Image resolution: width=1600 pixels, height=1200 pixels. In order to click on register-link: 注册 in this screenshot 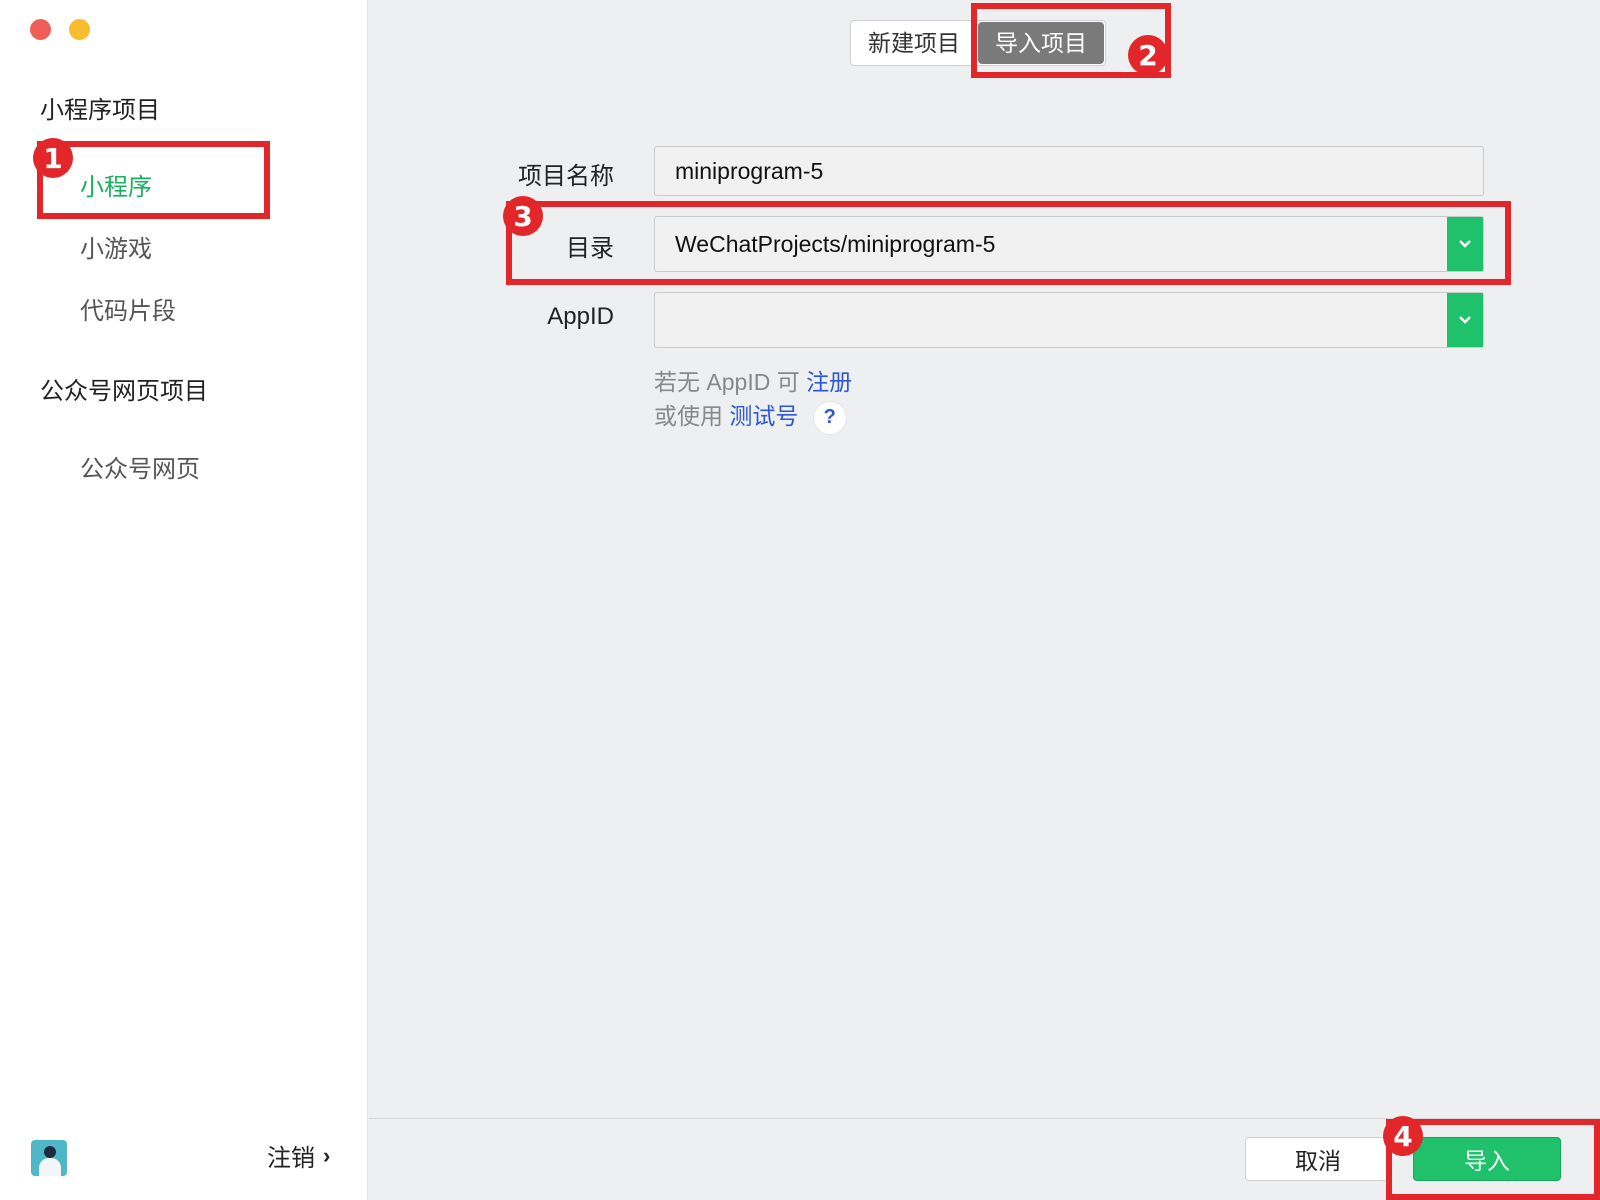, I will do `click(829, 382)`.